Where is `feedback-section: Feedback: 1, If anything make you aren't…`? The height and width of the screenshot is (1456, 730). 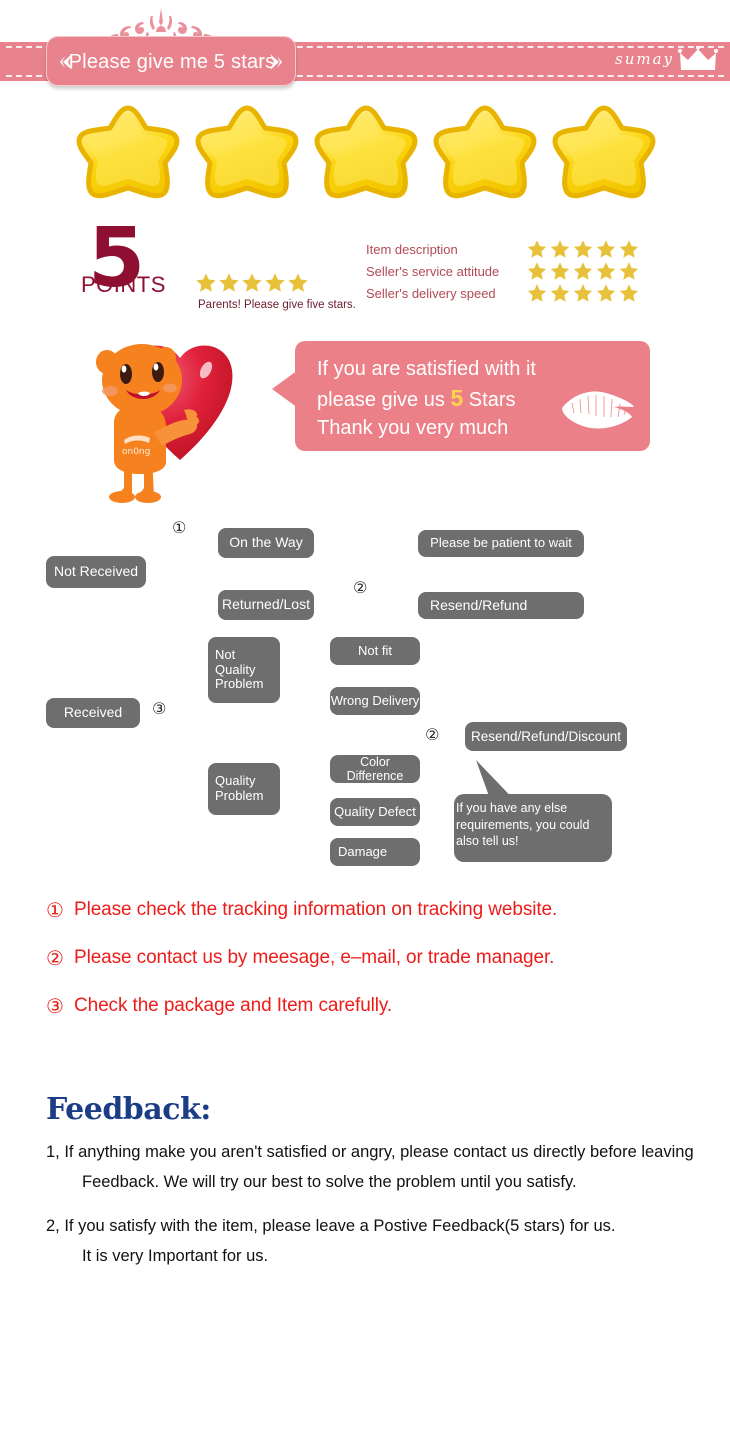 feedback-section: Feedback: 1, If anything make you aren't… is located at coordinates (386, 1181).